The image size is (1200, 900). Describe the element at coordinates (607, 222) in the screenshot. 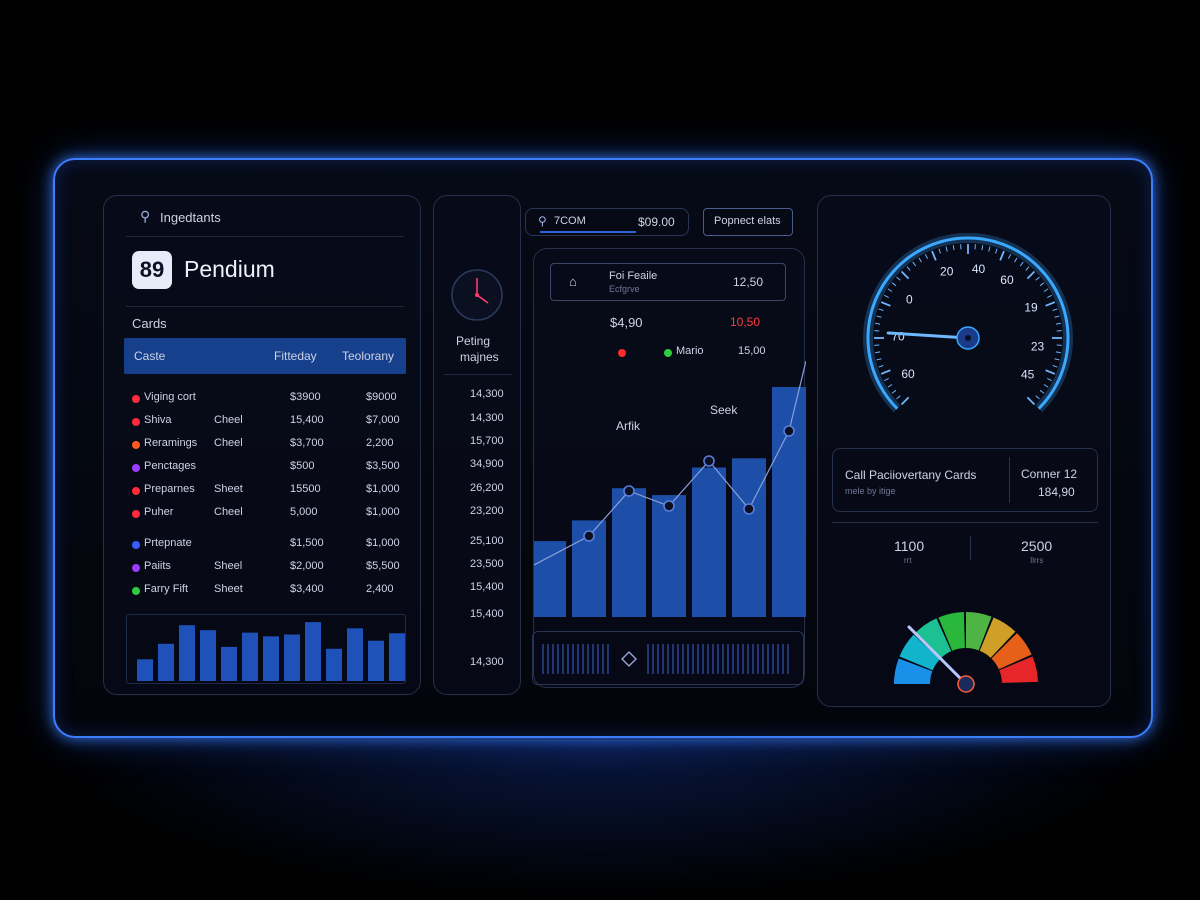

I see `price-search-field: ⚲ 7COM $09.00` at that location.